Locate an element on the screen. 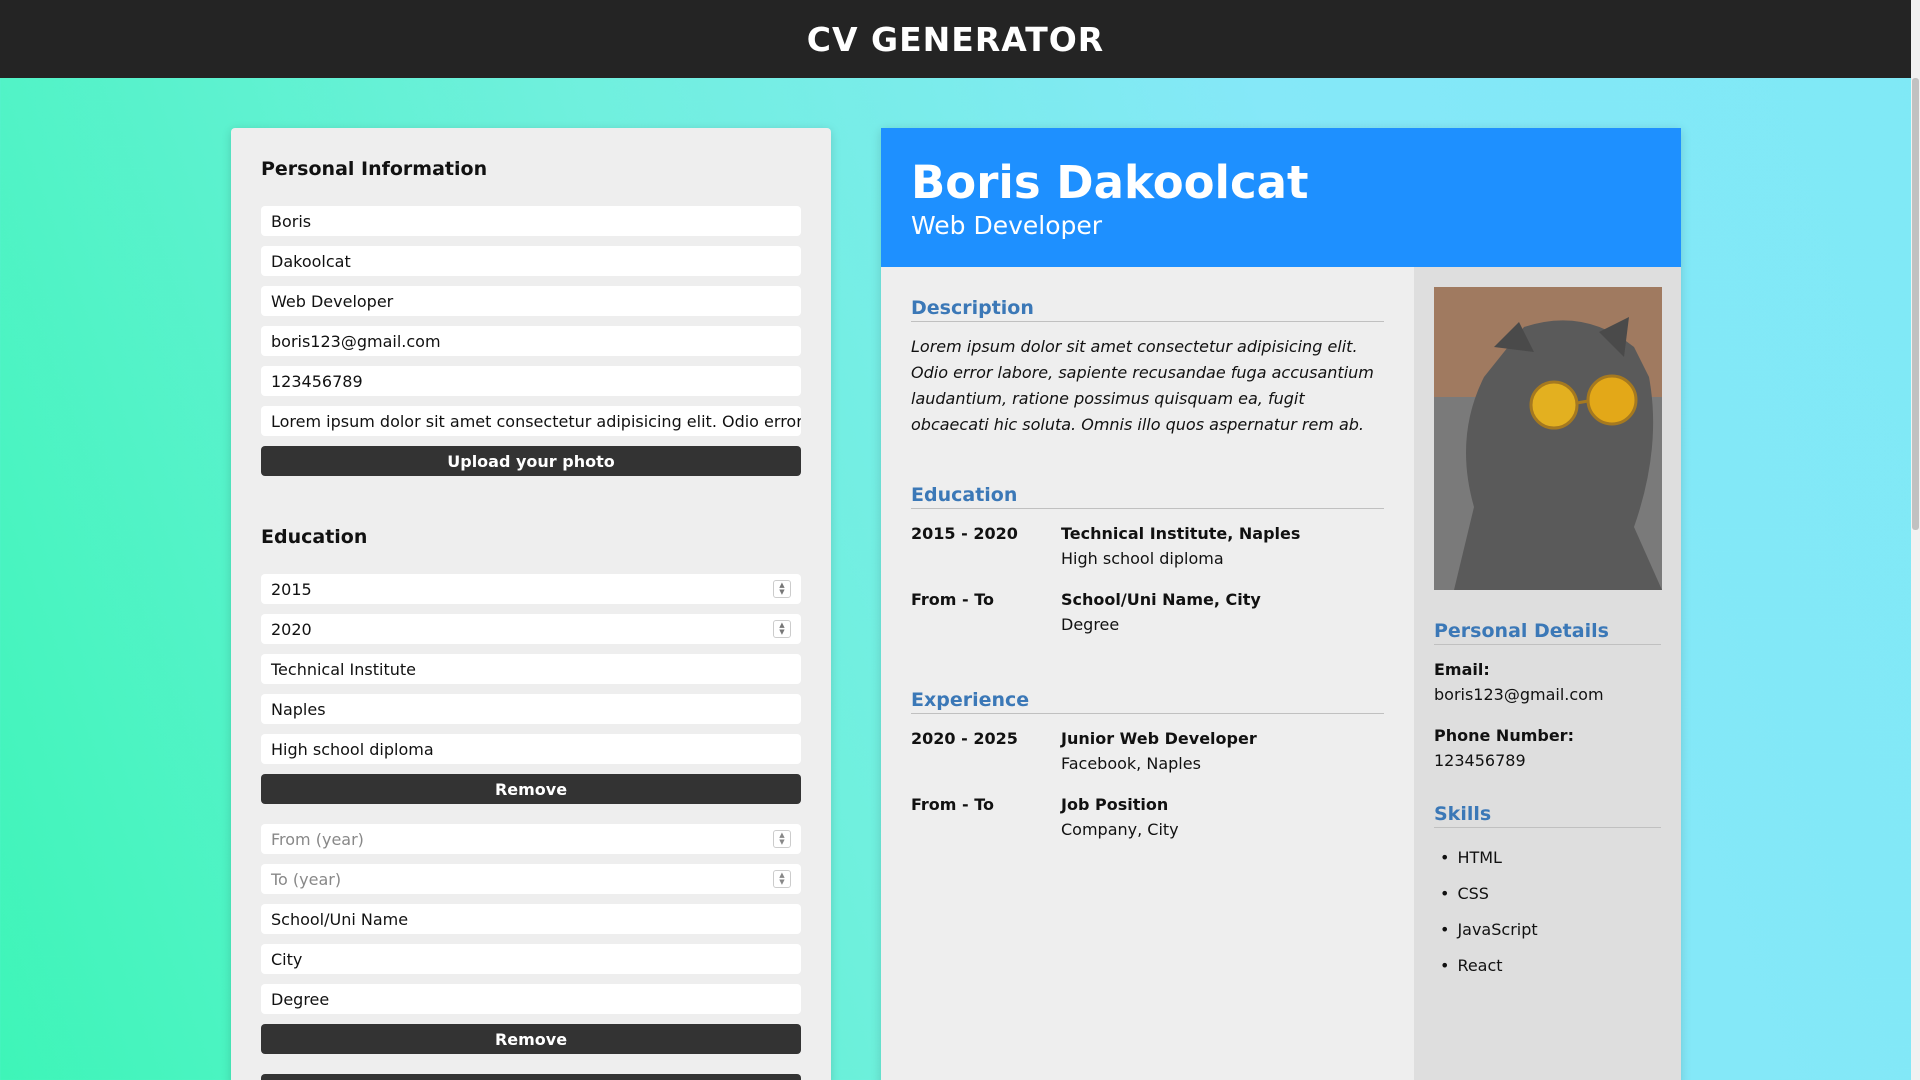 Image resolution: width=1920 pixels, height=1080 pixels. cv-name: Boris Dakoolcat is located at coordinates (1110, 182).